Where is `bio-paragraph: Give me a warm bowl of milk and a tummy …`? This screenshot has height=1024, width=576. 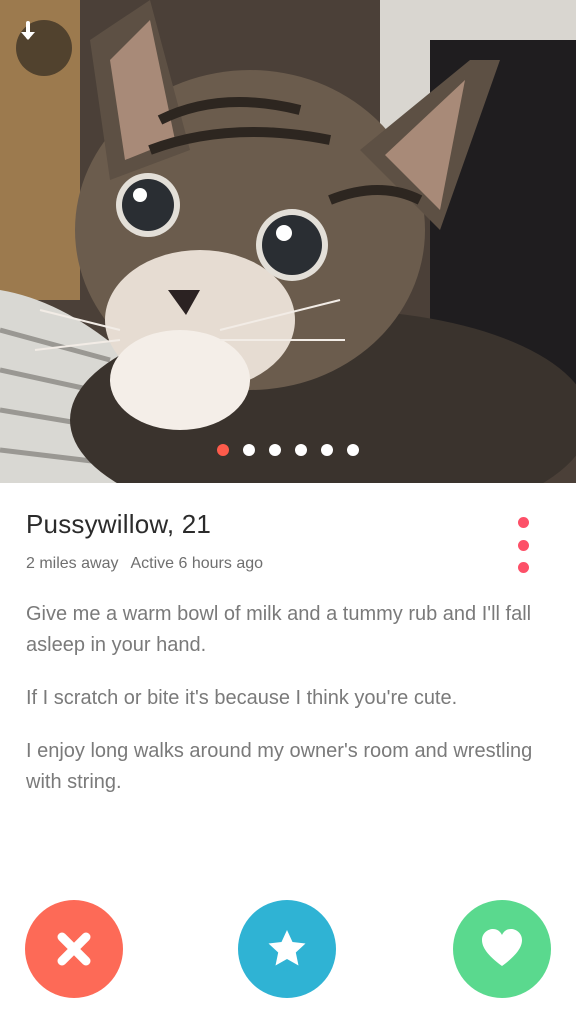
bio-paragraph: Give me a warm bowl of milk and a tummy … is located at coordinates (279, 629).